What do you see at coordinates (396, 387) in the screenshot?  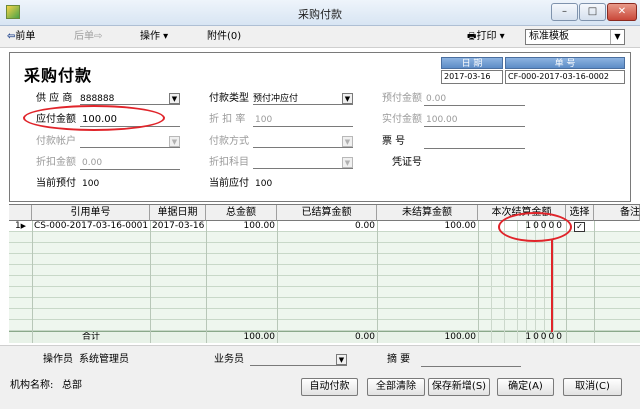 I see `clear-all-button: 全部清除` at bounding box center [396, 387].